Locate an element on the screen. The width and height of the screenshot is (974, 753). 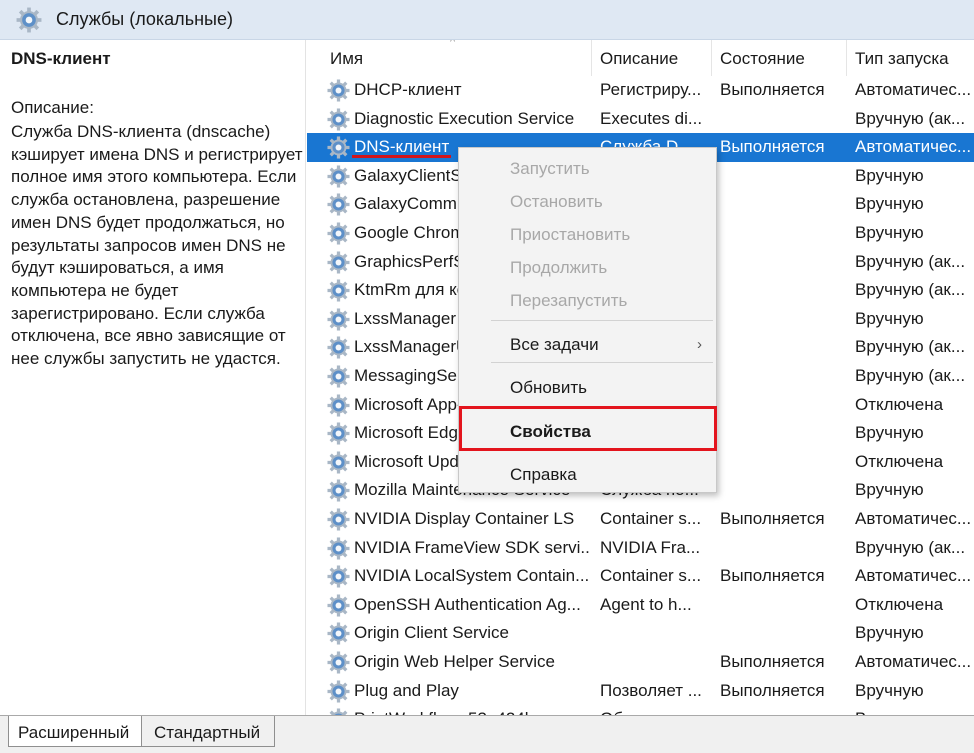
column-header-name: Имя is located at coordinates (346, 58).